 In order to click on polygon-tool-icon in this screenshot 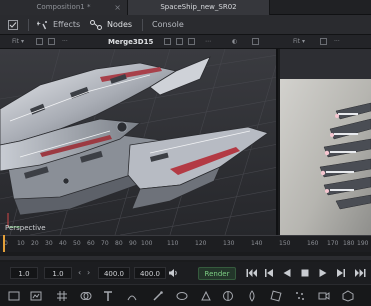, I will do `click(206, 296)`.